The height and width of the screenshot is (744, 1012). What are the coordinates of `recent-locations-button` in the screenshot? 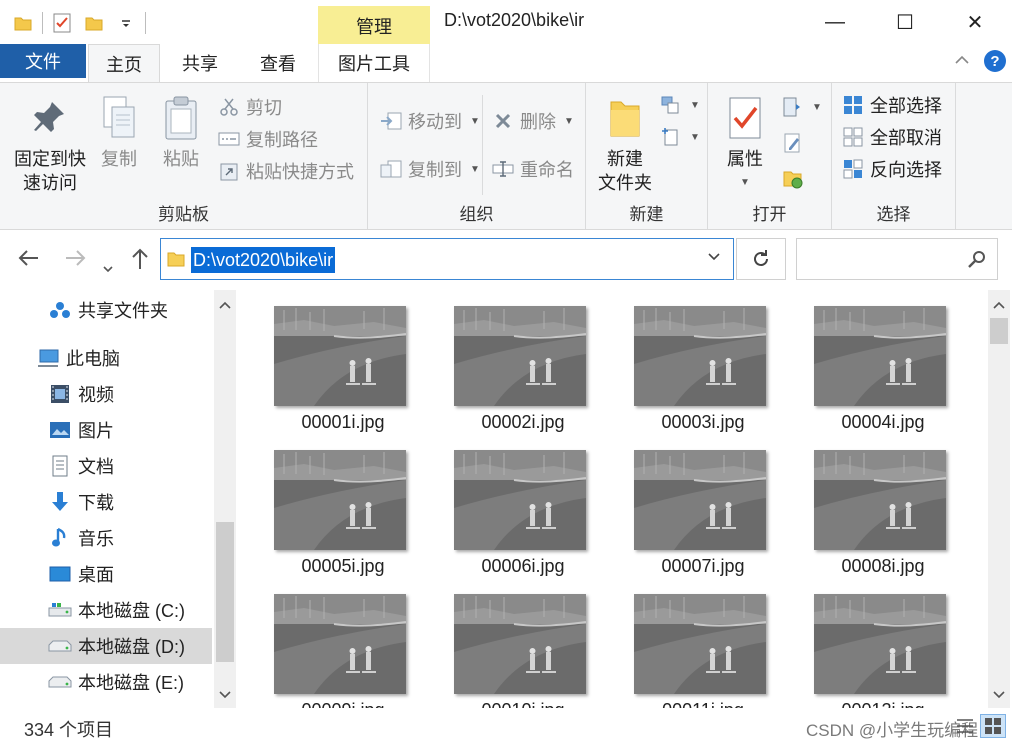 It's located at (108, 267).